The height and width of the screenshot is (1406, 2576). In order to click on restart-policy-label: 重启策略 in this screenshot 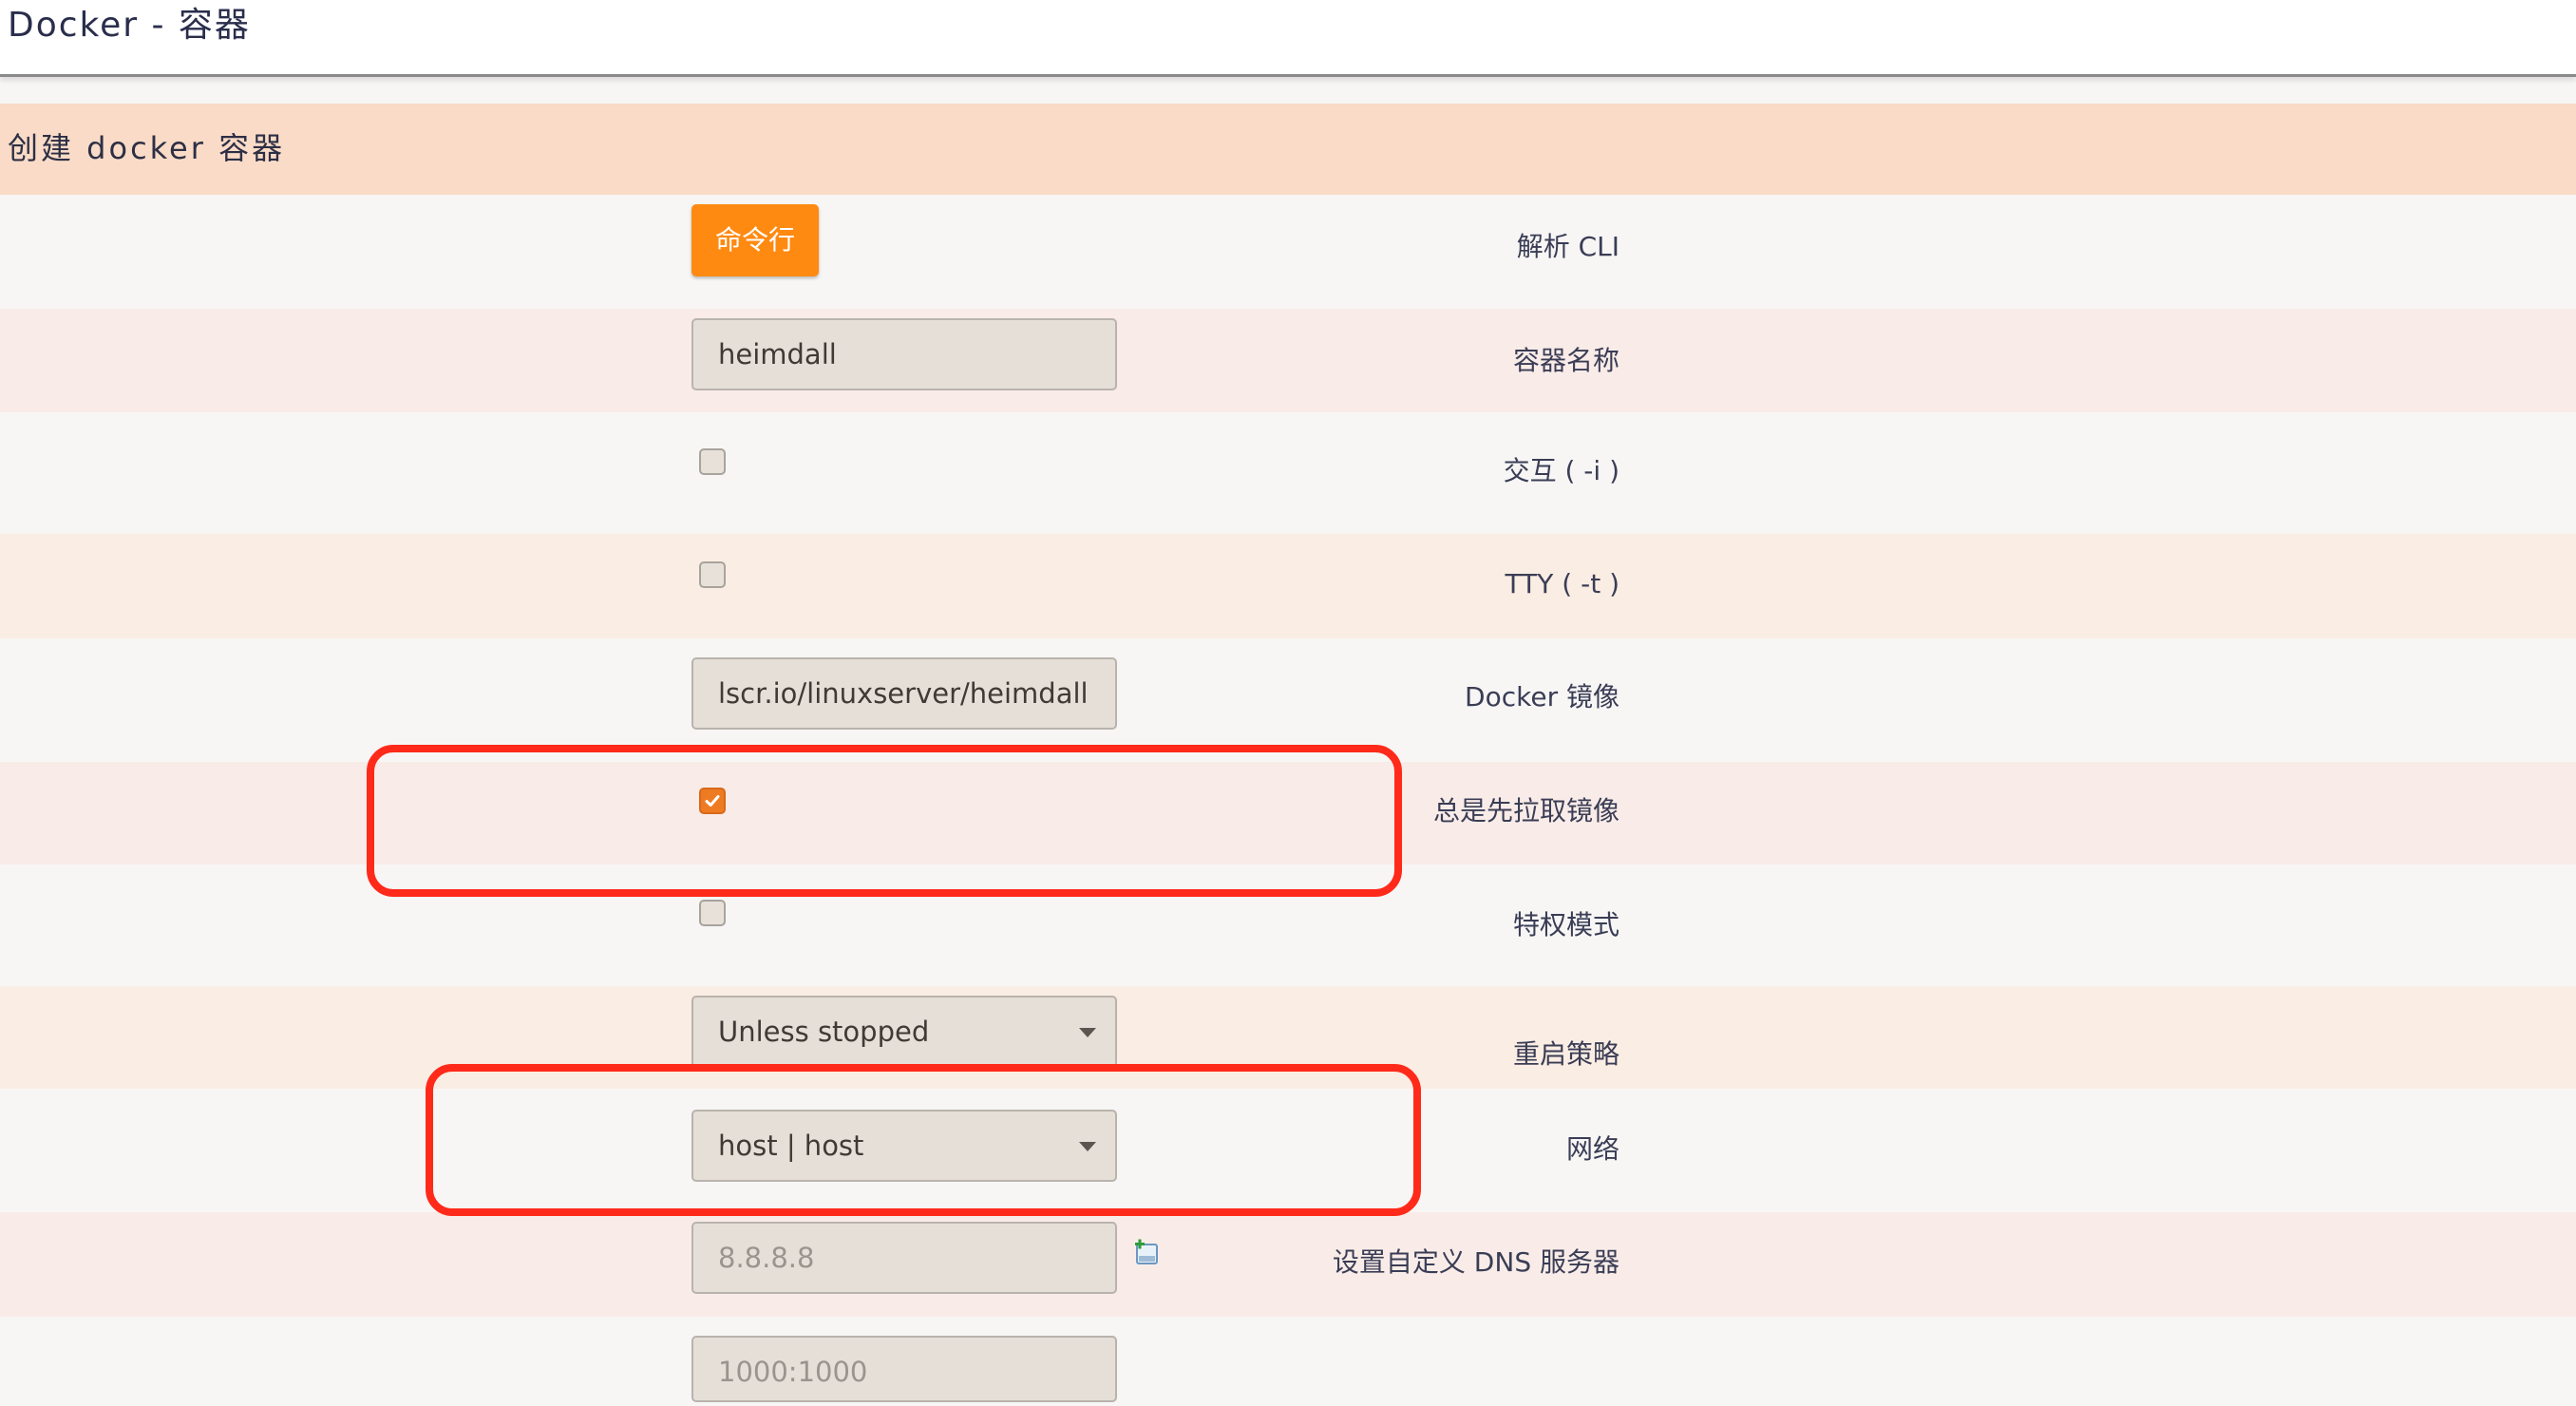, I will do `click(1565, 1054)`.